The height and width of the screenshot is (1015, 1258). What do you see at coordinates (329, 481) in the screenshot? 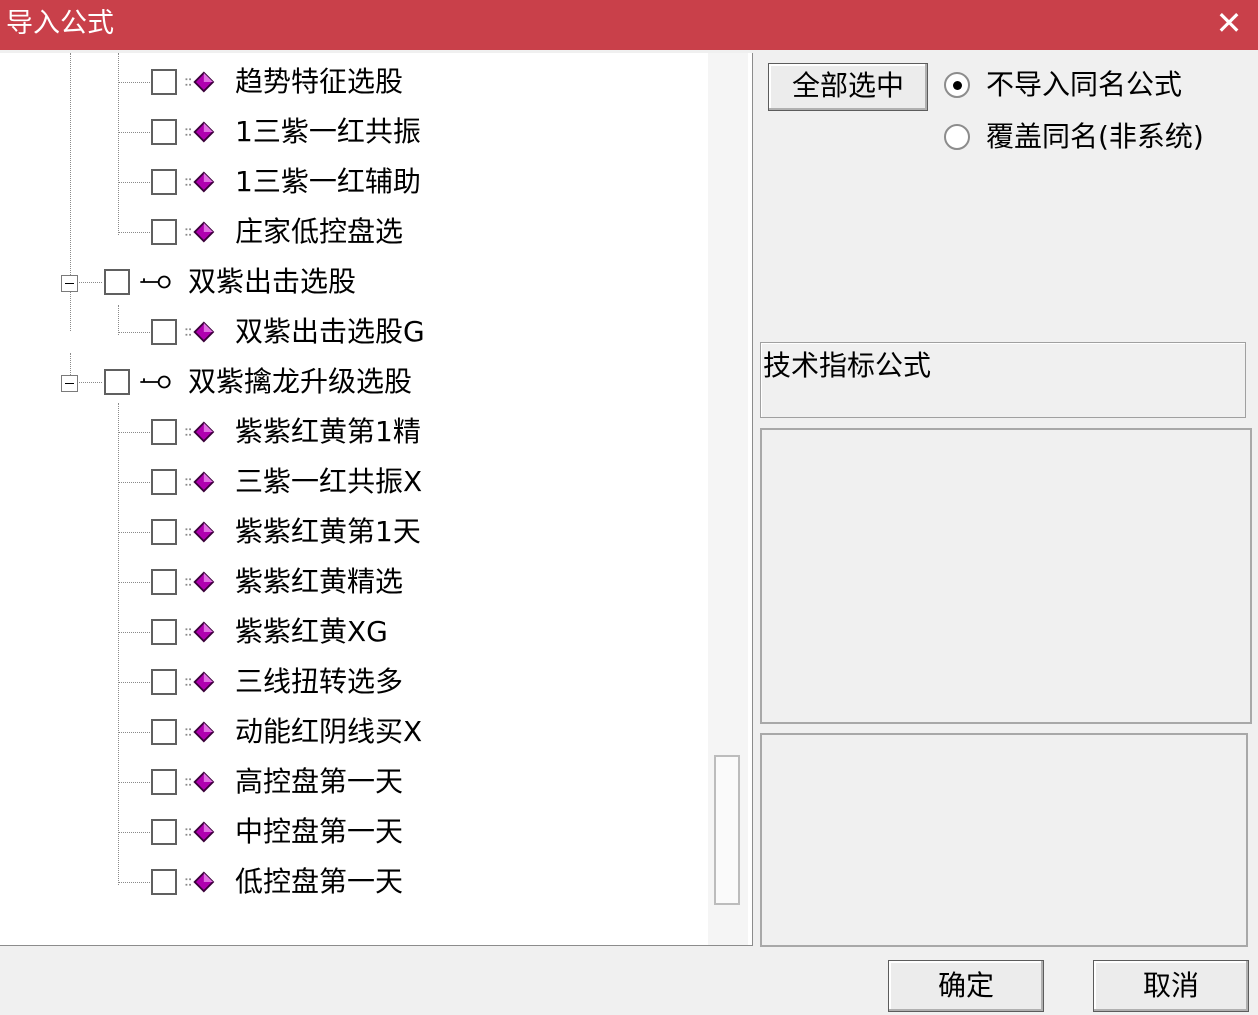
I see `tree-item-label: 三紫一红共振X` at bounding box center [329, 481].